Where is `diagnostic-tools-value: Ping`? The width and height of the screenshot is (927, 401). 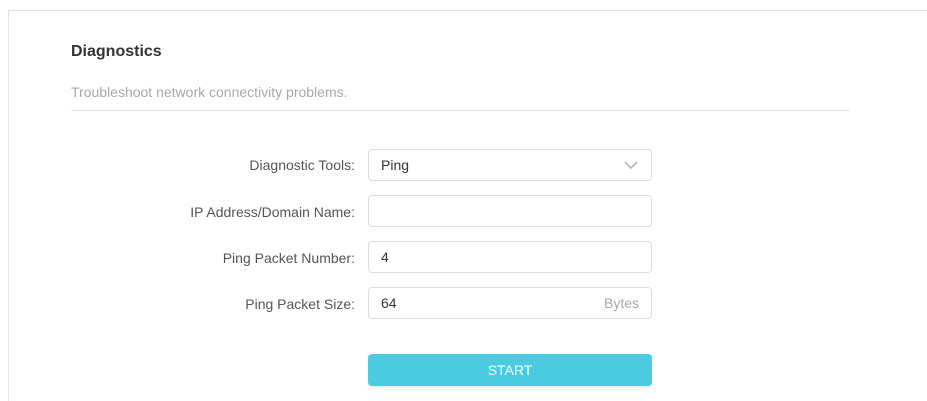
diagnostic-tools-value: Ping is located at coordinates (395, 165).